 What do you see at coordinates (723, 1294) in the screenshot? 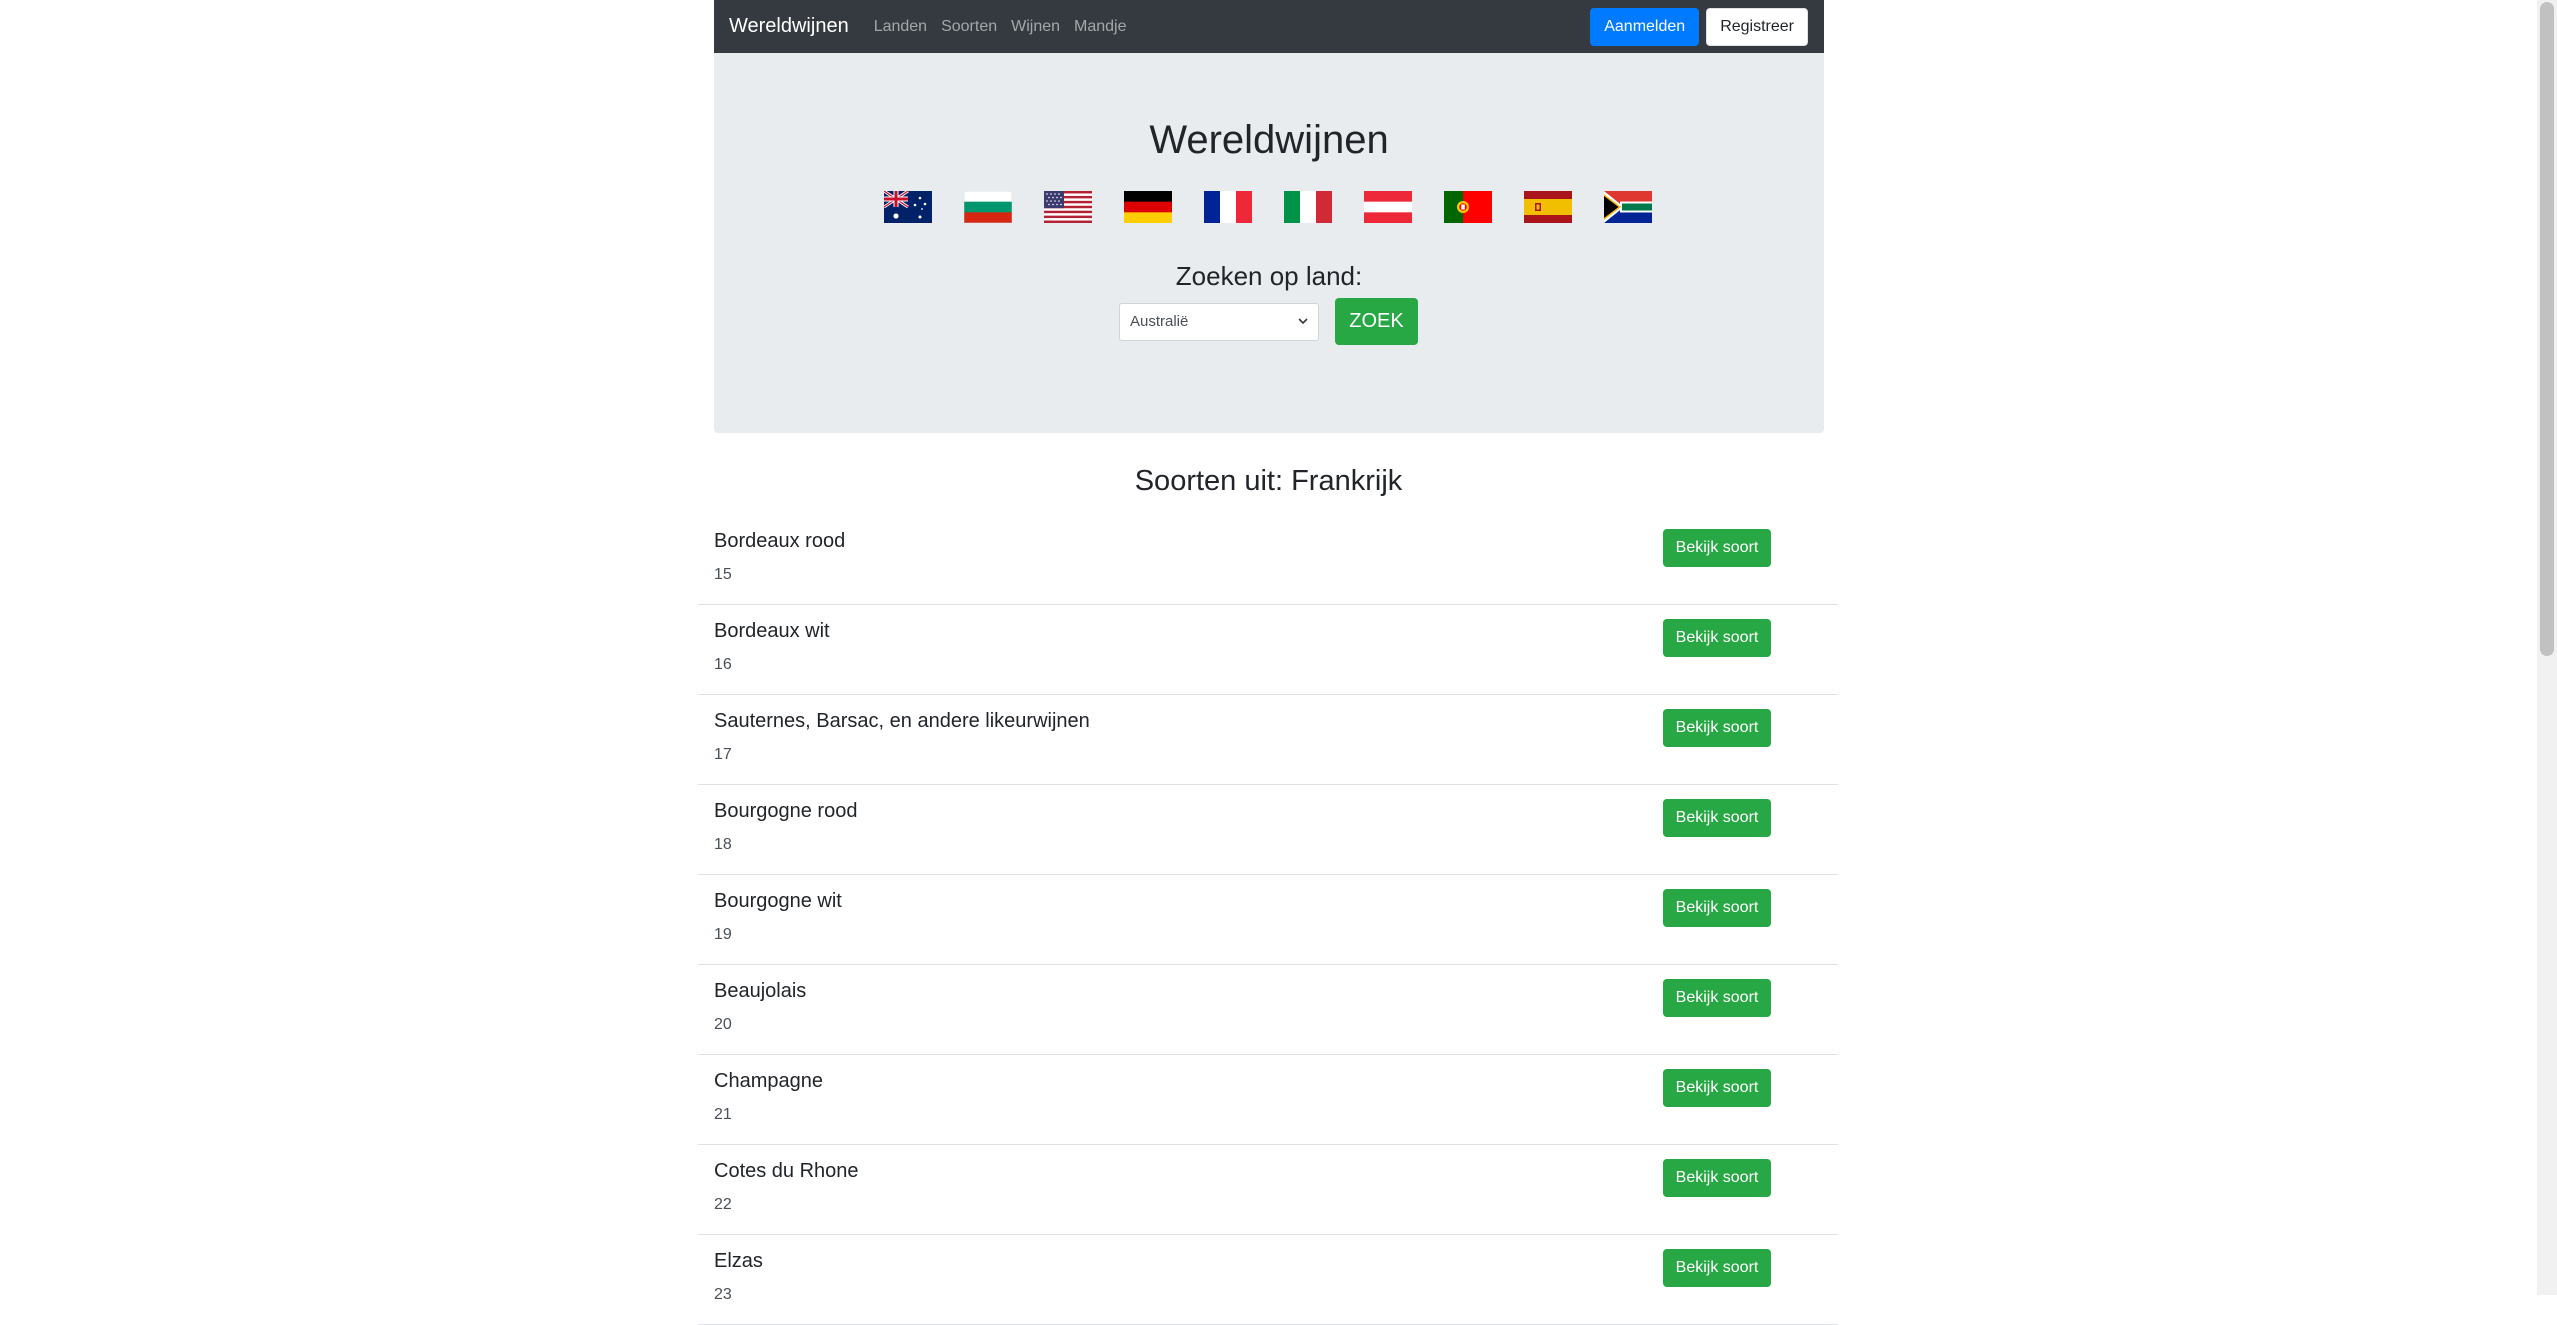
I see `soort-id: 23` at bounding box center [723, 1294].